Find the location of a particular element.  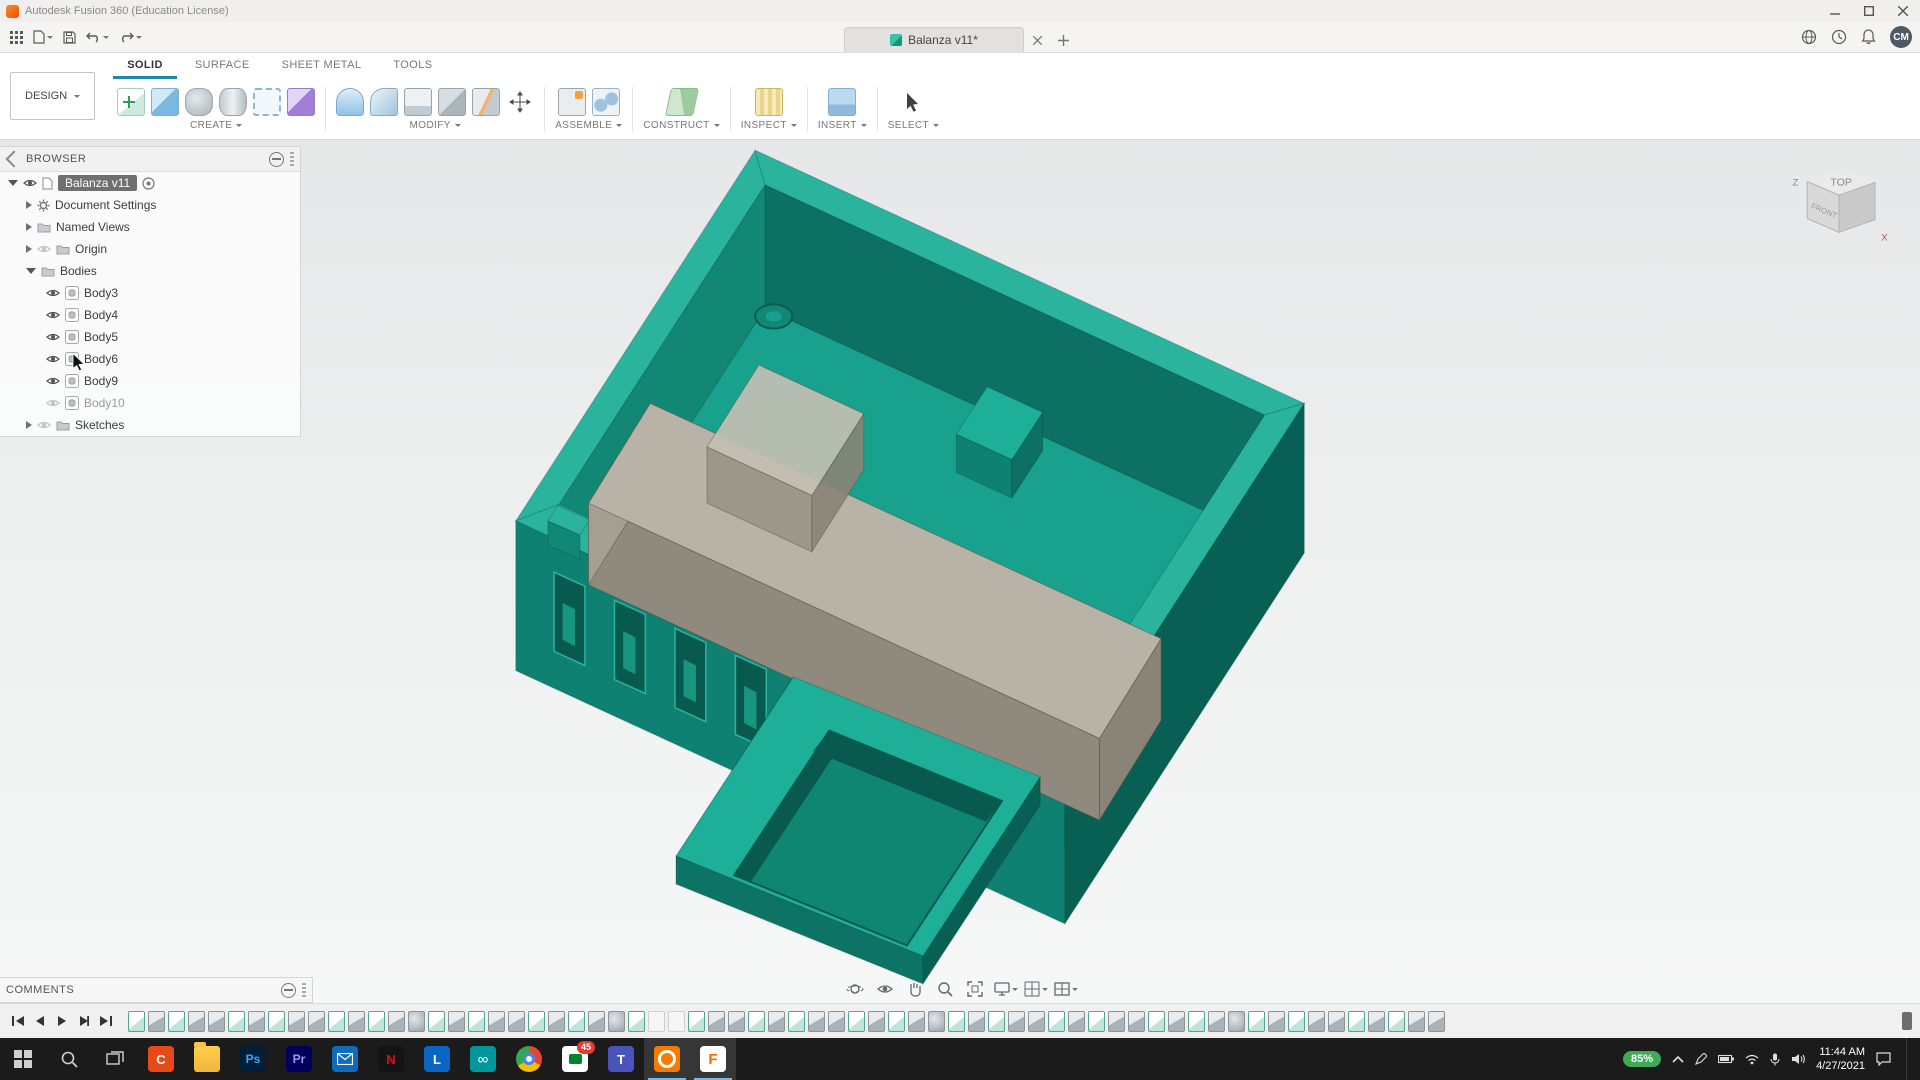

notifications-bell-icon is located at coordinates (1868, 37).